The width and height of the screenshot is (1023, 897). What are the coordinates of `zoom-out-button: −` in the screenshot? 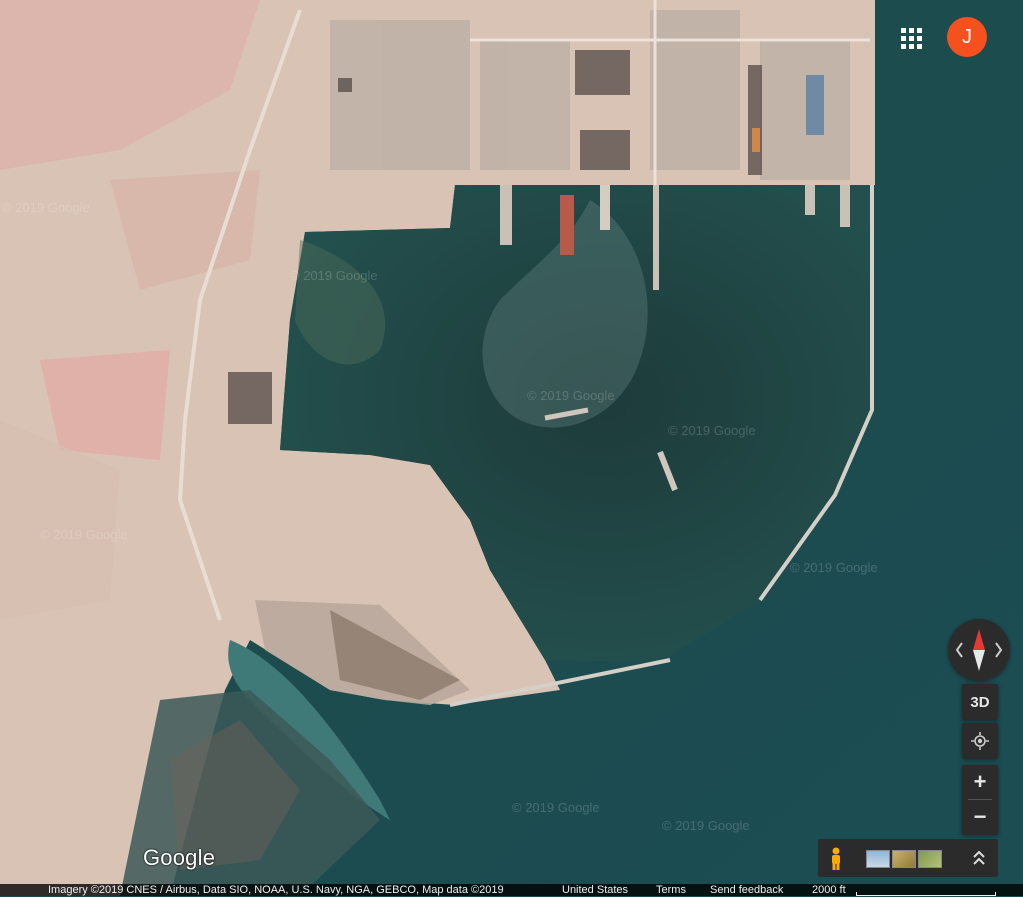 It's located at (980, 817).